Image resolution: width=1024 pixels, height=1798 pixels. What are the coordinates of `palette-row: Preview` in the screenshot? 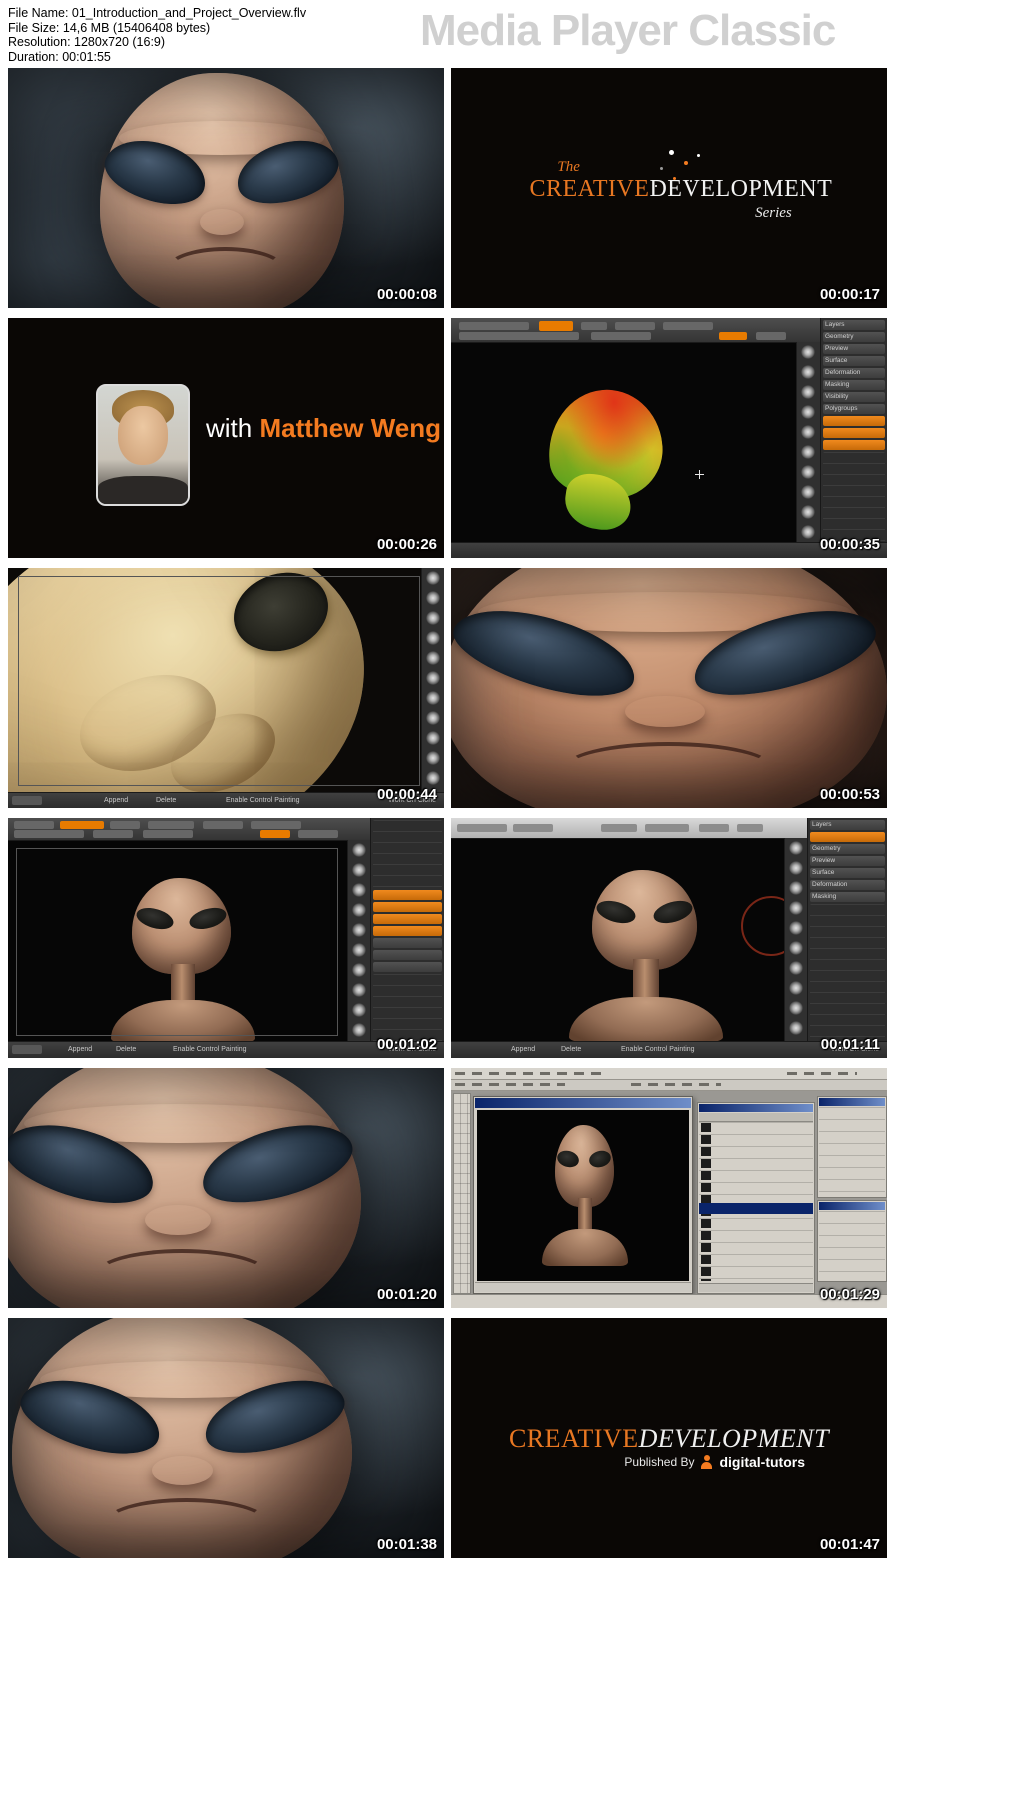 It's located at (847, 861).